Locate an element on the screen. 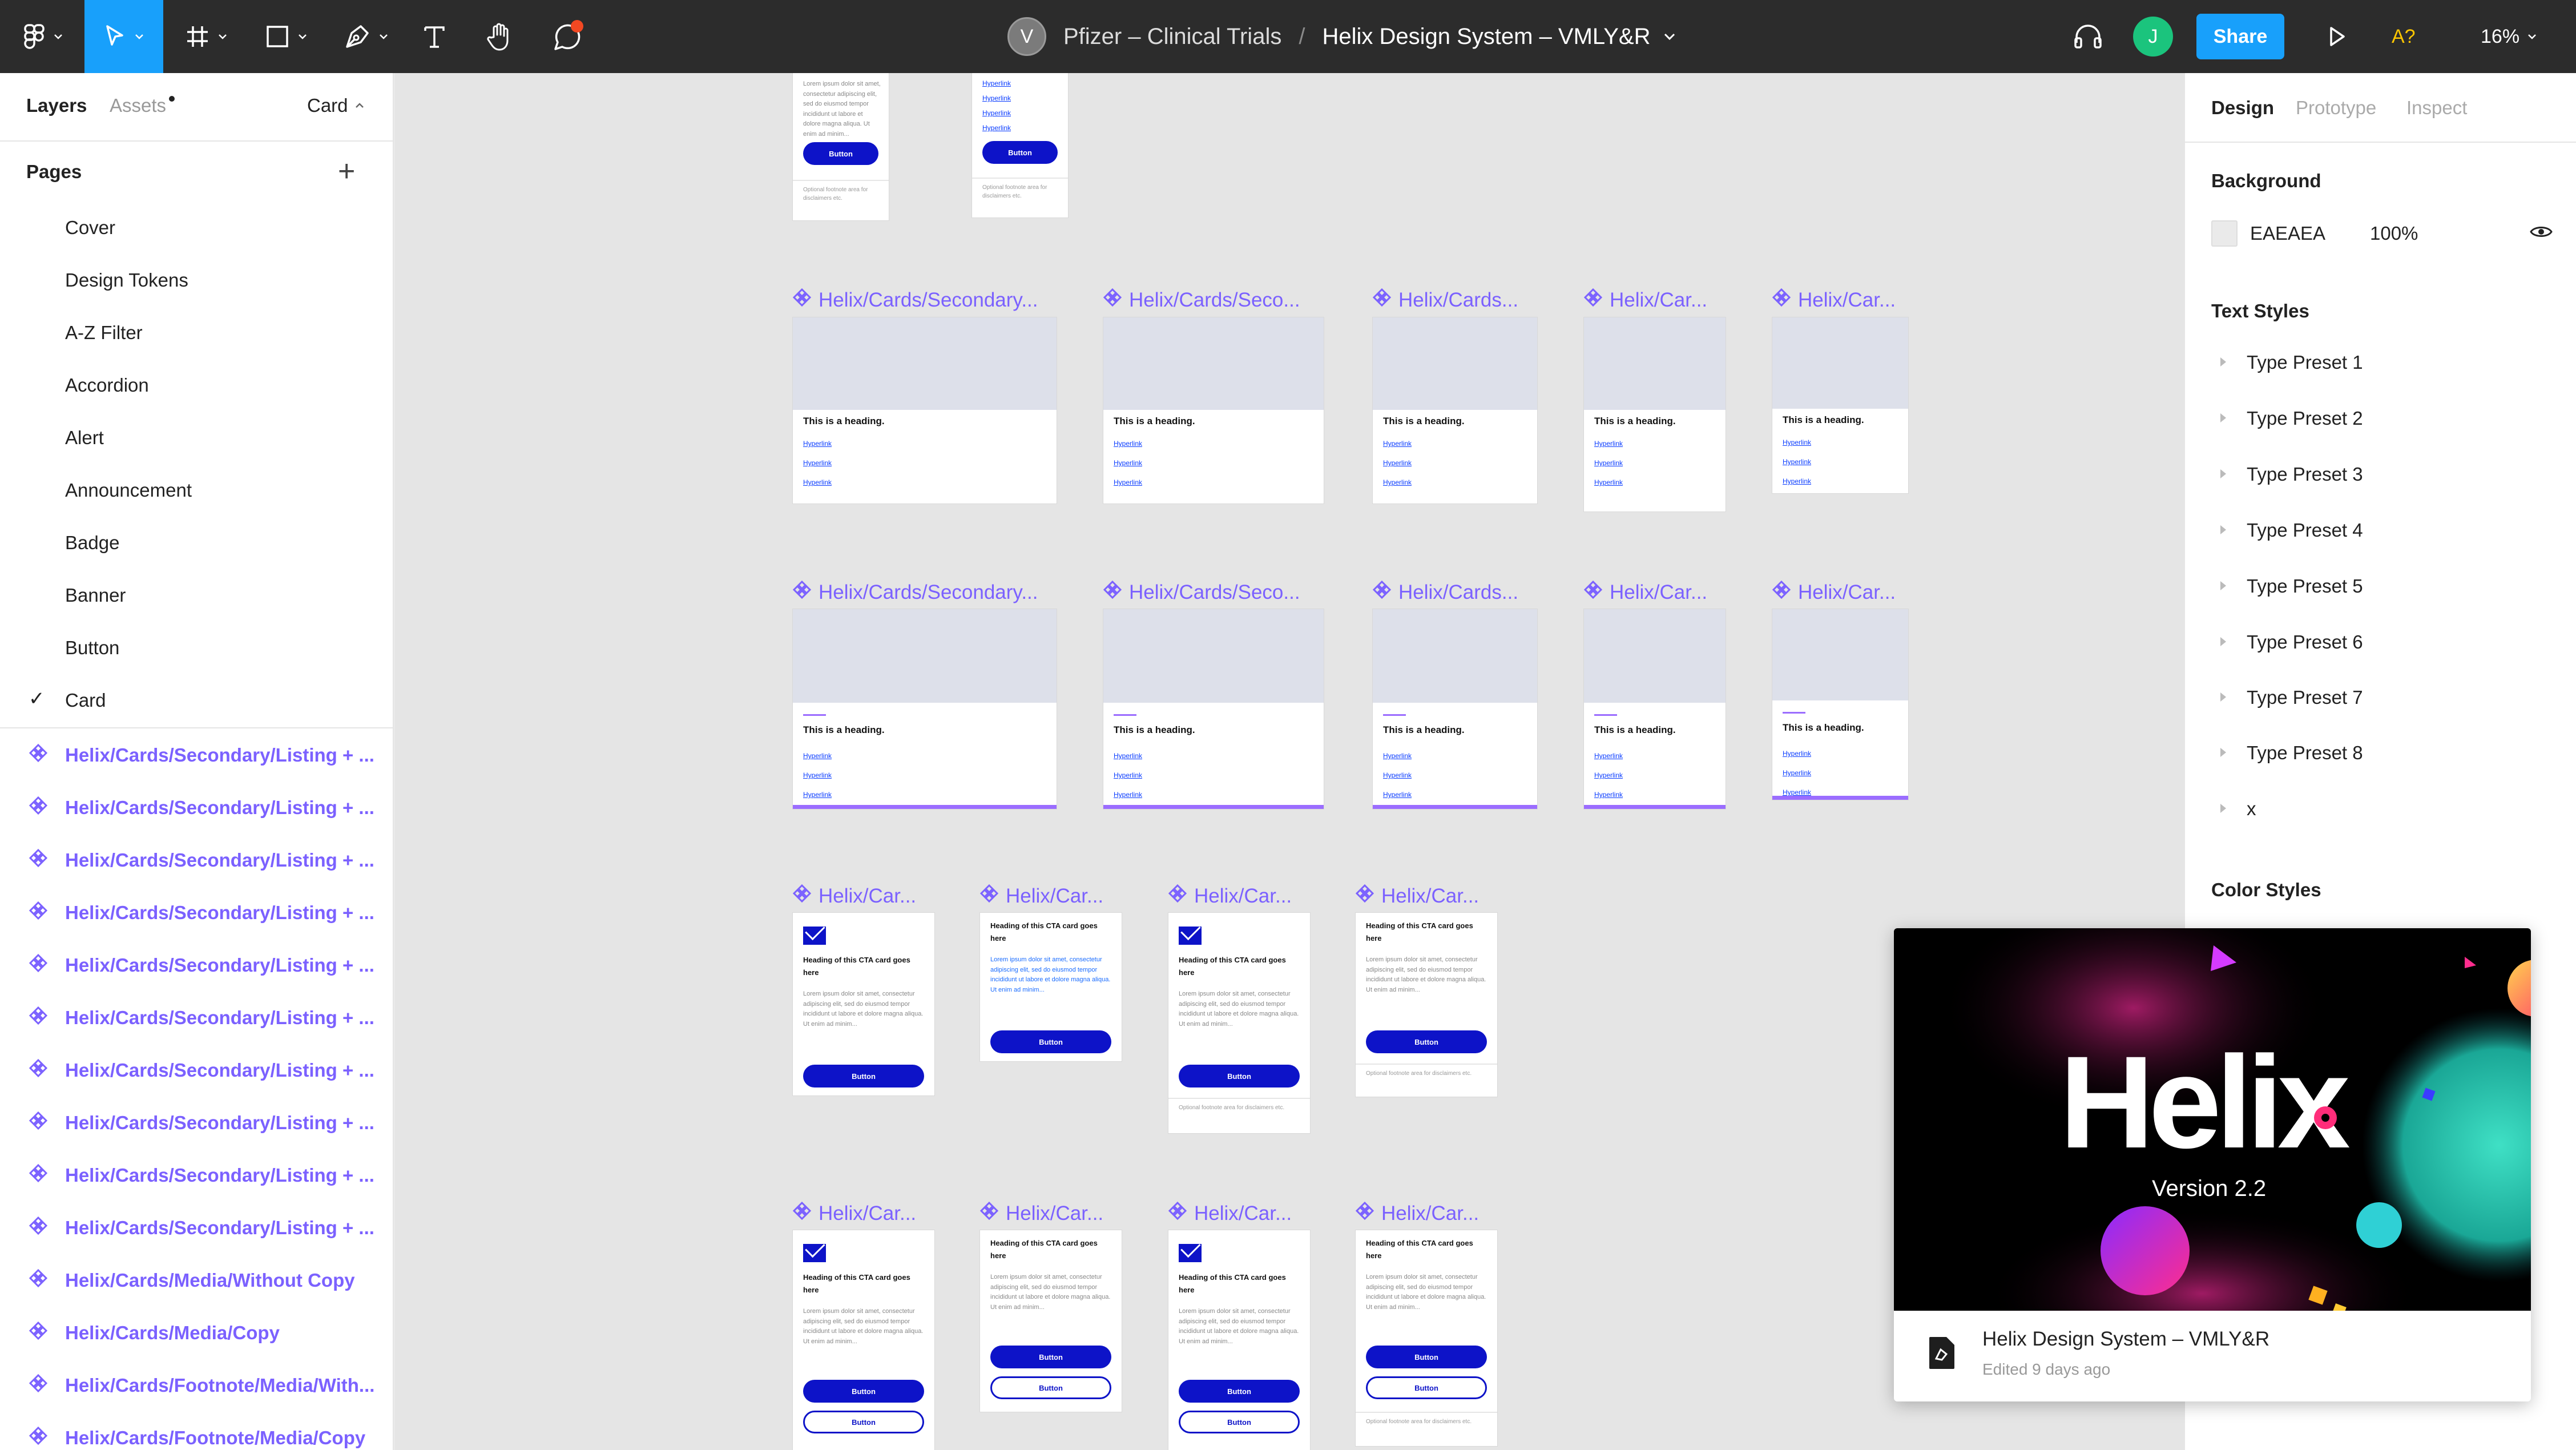 The height and width of the screenshot is (1450, 2576). page-item: Accordion is located at coordinates (196, 385).